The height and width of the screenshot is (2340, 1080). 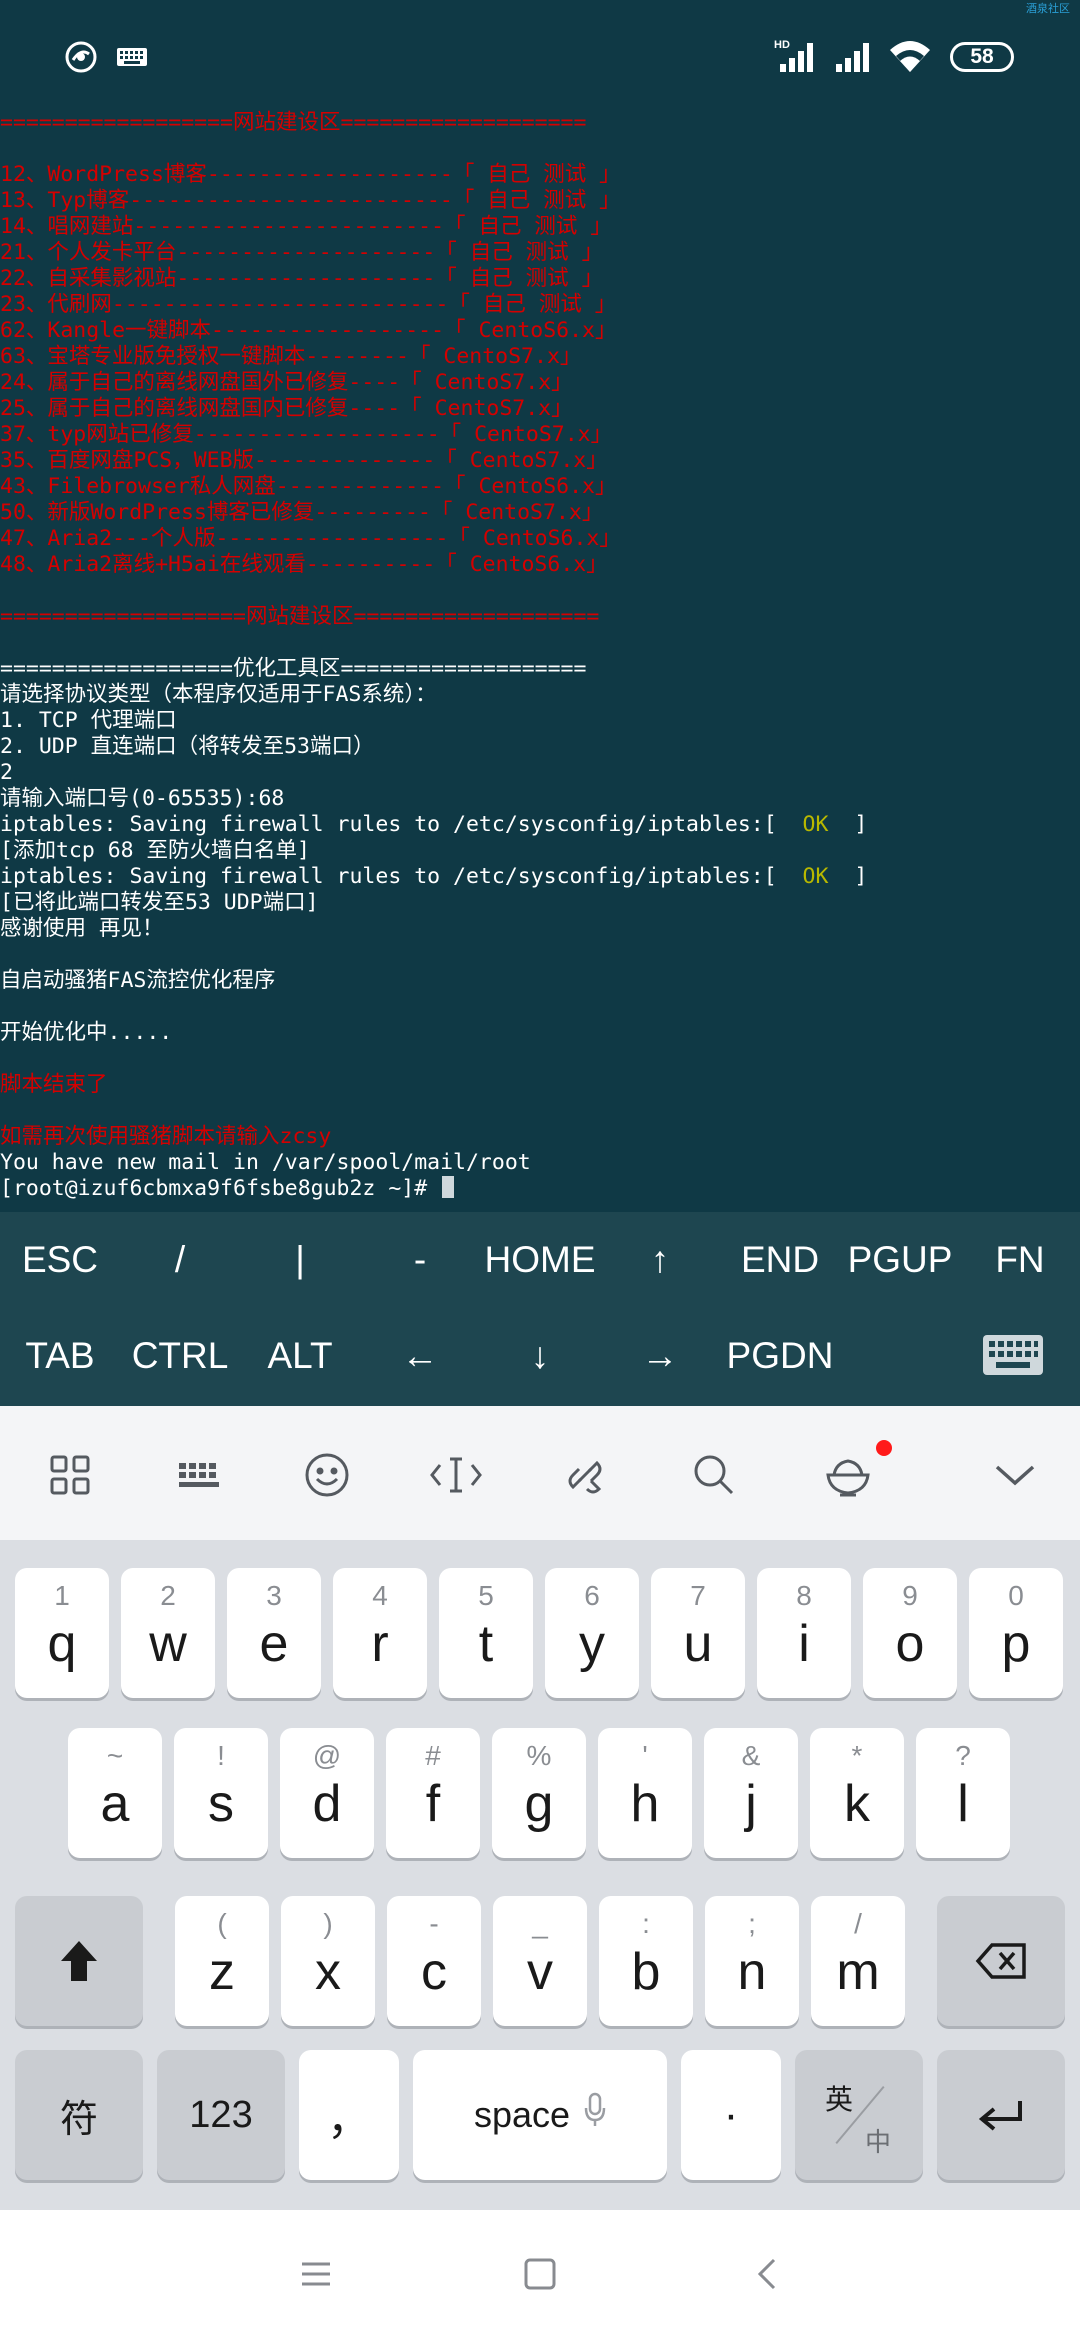 I want to click on period-key-label: ·, so click(x=731, y=2114).